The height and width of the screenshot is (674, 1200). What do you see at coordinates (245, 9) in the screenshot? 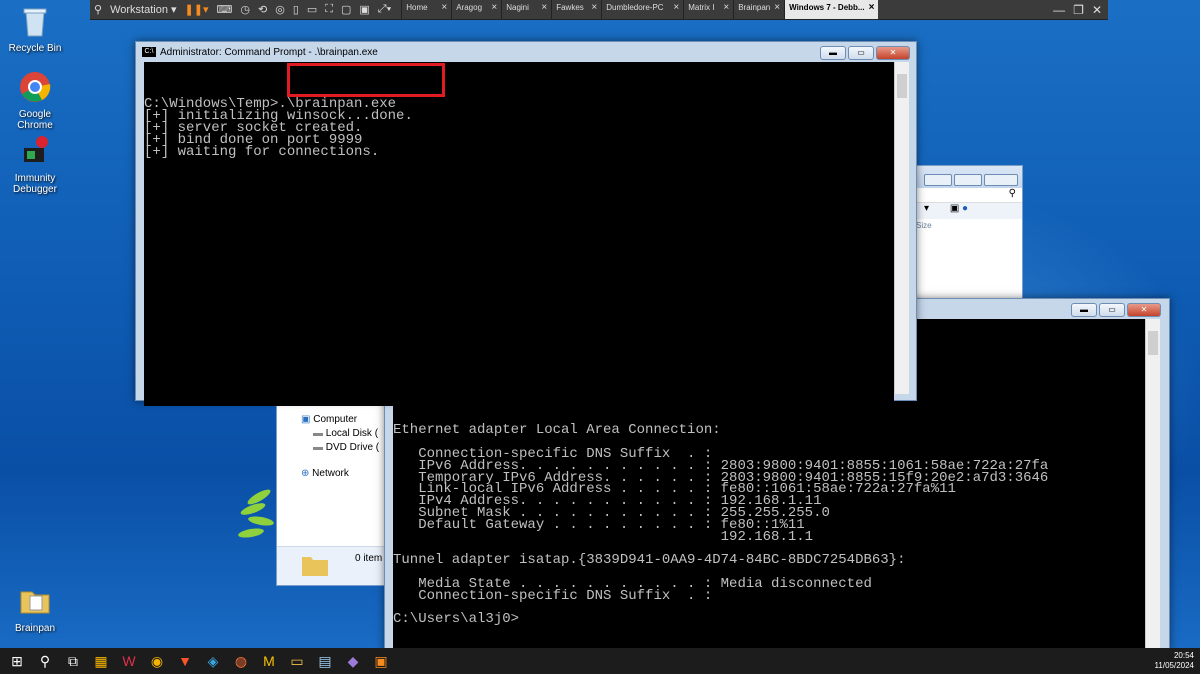
I see `snapshot-icon: ◷` at bounding box center [245, 9].